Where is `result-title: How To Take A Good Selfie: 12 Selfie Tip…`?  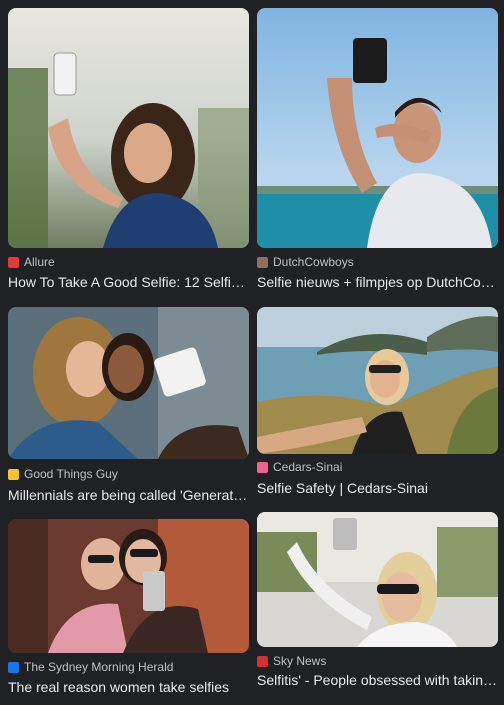 result-title: How To Take A Good Selfie: 12 Selfie Tip… is located at coordinates (128, 282).